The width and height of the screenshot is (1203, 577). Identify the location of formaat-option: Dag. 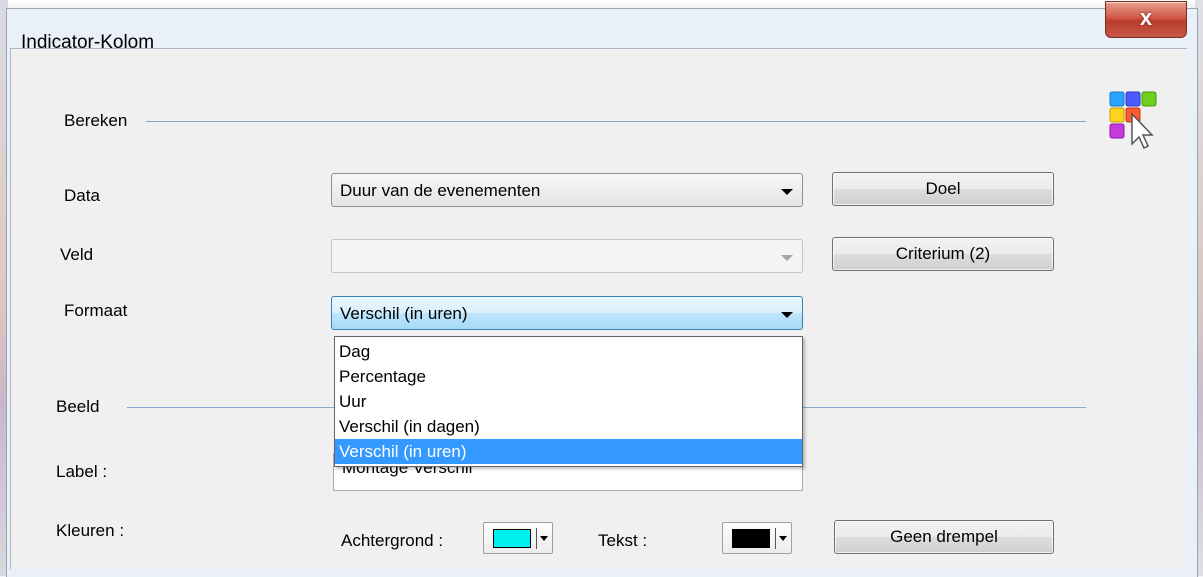
(568, 351).